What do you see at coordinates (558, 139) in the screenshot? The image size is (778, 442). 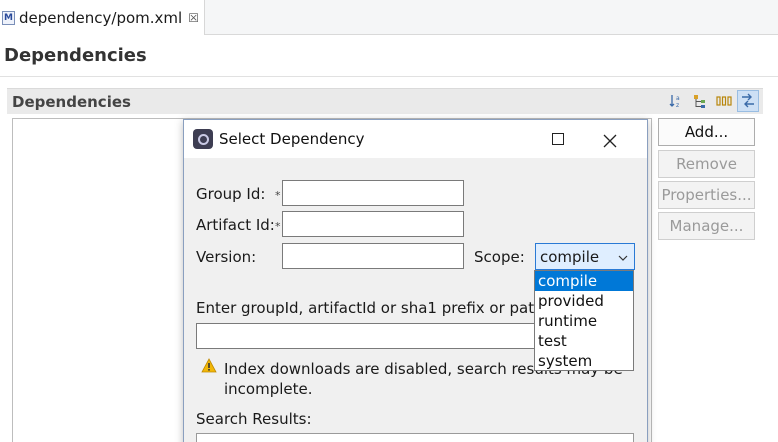 I see `maximize-icon` at bounding box center [558, 139].